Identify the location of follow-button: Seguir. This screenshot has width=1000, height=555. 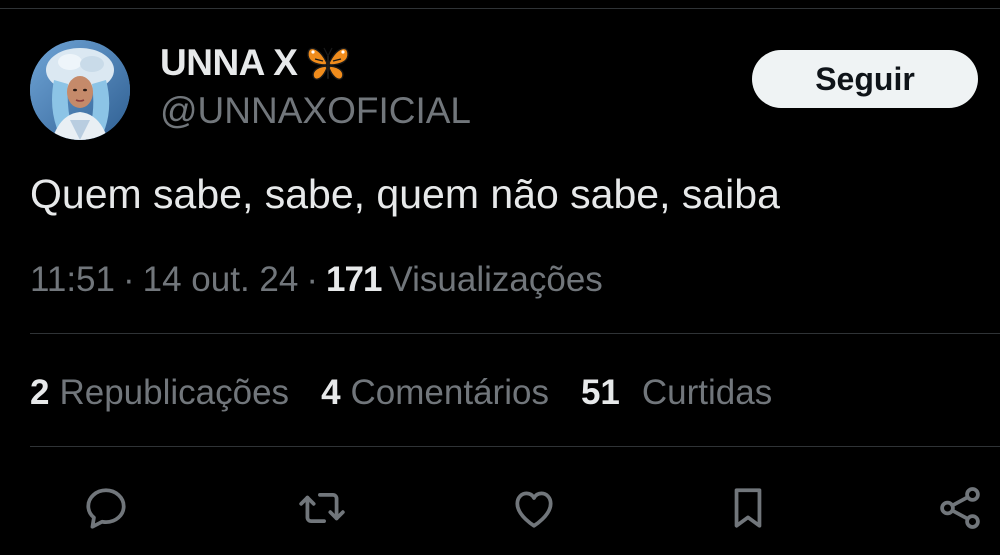
(865, 79).